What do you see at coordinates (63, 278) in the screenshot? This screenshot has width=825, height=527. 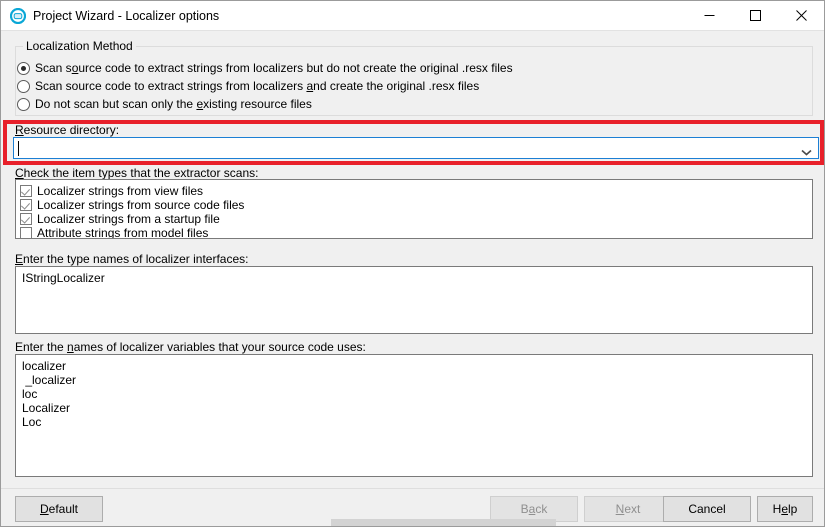 I see `text-line: IStringLocalizer` at bounding box center [63, 278].